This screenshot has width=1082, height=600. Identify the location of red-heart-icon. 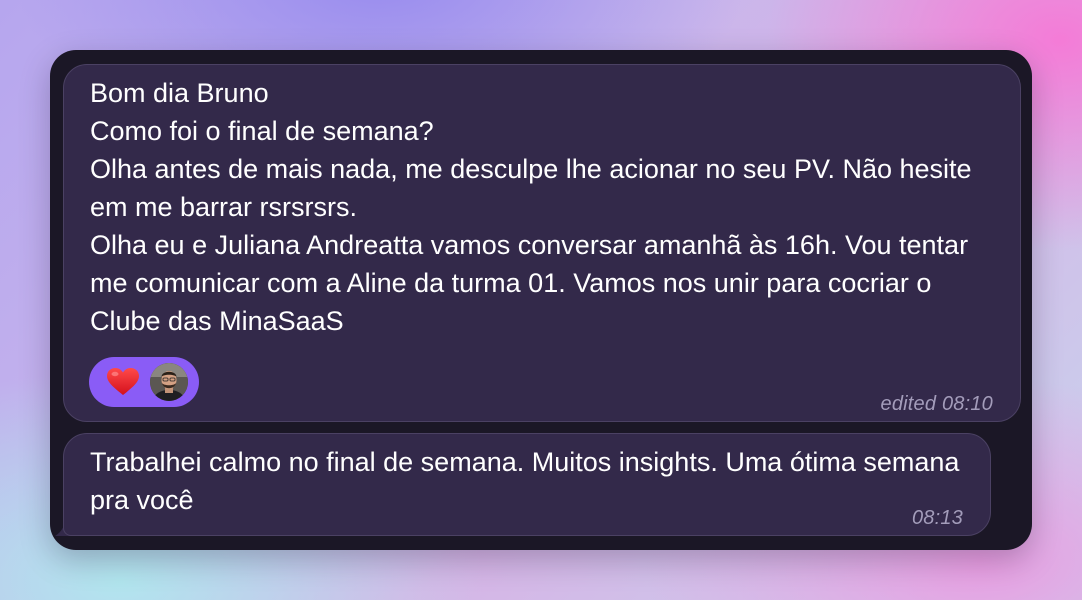
(123, 381).